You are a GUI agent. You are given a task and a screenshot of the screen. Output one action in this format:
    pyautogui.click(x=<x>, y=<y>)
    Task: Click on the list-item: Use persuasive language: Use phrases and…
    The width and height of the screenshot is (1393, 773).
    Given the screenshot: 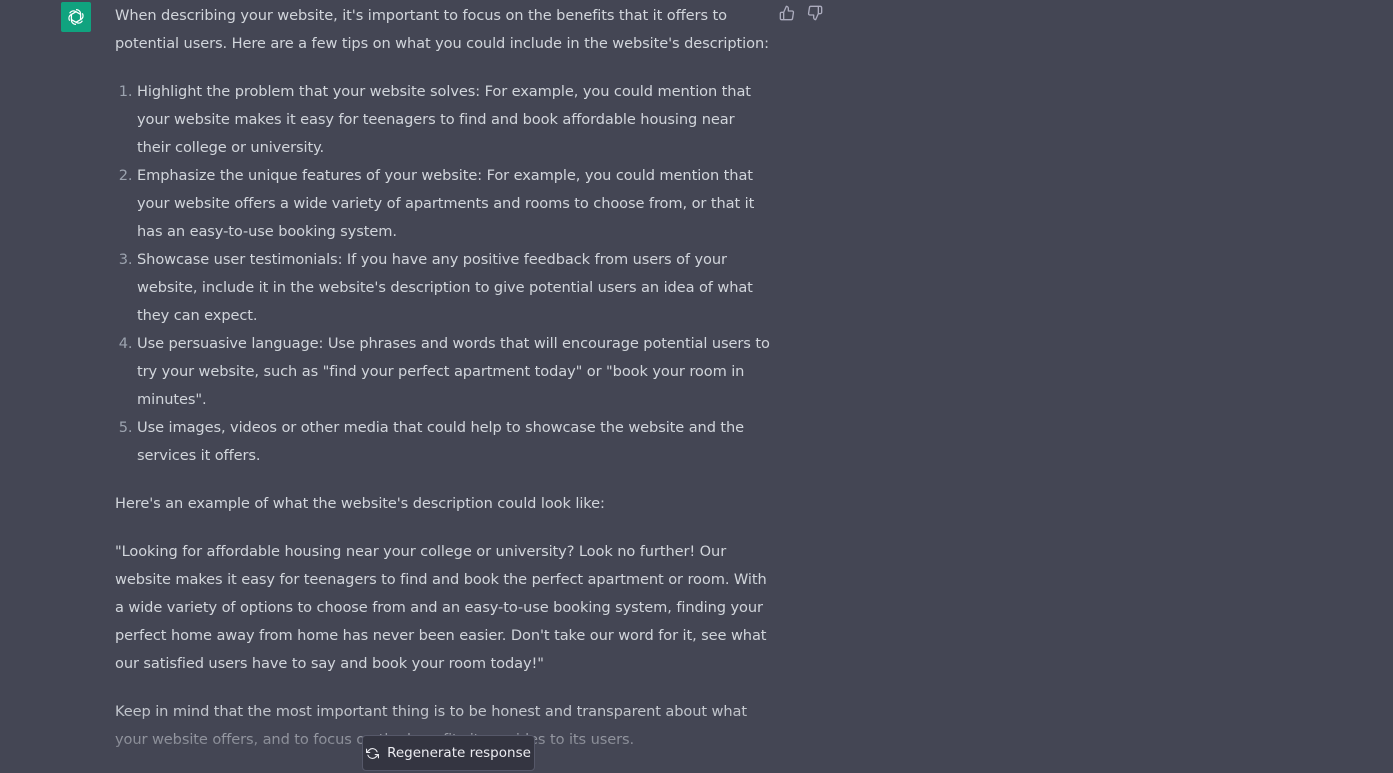 What is the action you would take?
    pyautogui.click(x=454, y=372)
    